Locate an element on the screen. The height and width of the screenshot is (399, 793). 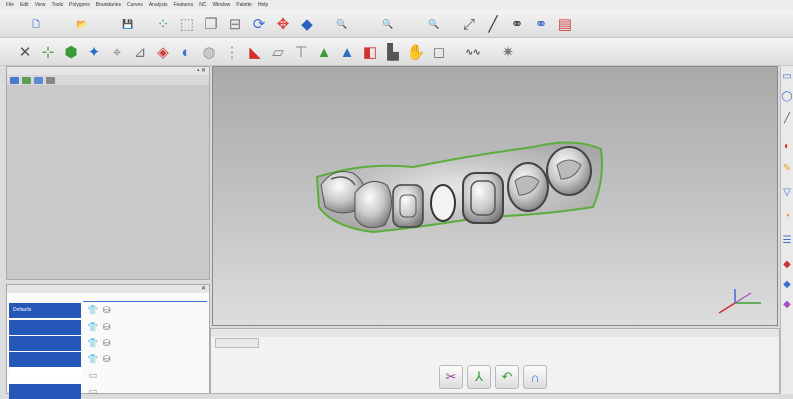
layers-icon: ☰ is located at coordinates (787, 241).